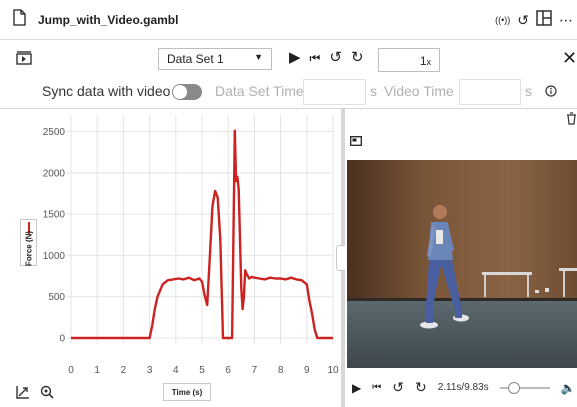  Describe the element at coordinates (502, 20) in the screenshot. I see `broadcast-icon: ((•))` at that location.